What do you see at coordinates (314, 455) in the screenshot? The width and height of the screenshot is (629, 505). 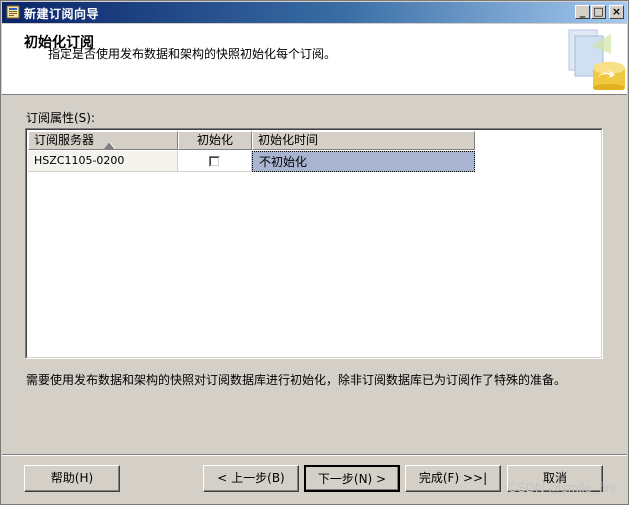 I see `footer-divider` at bounding box center [314, 455].